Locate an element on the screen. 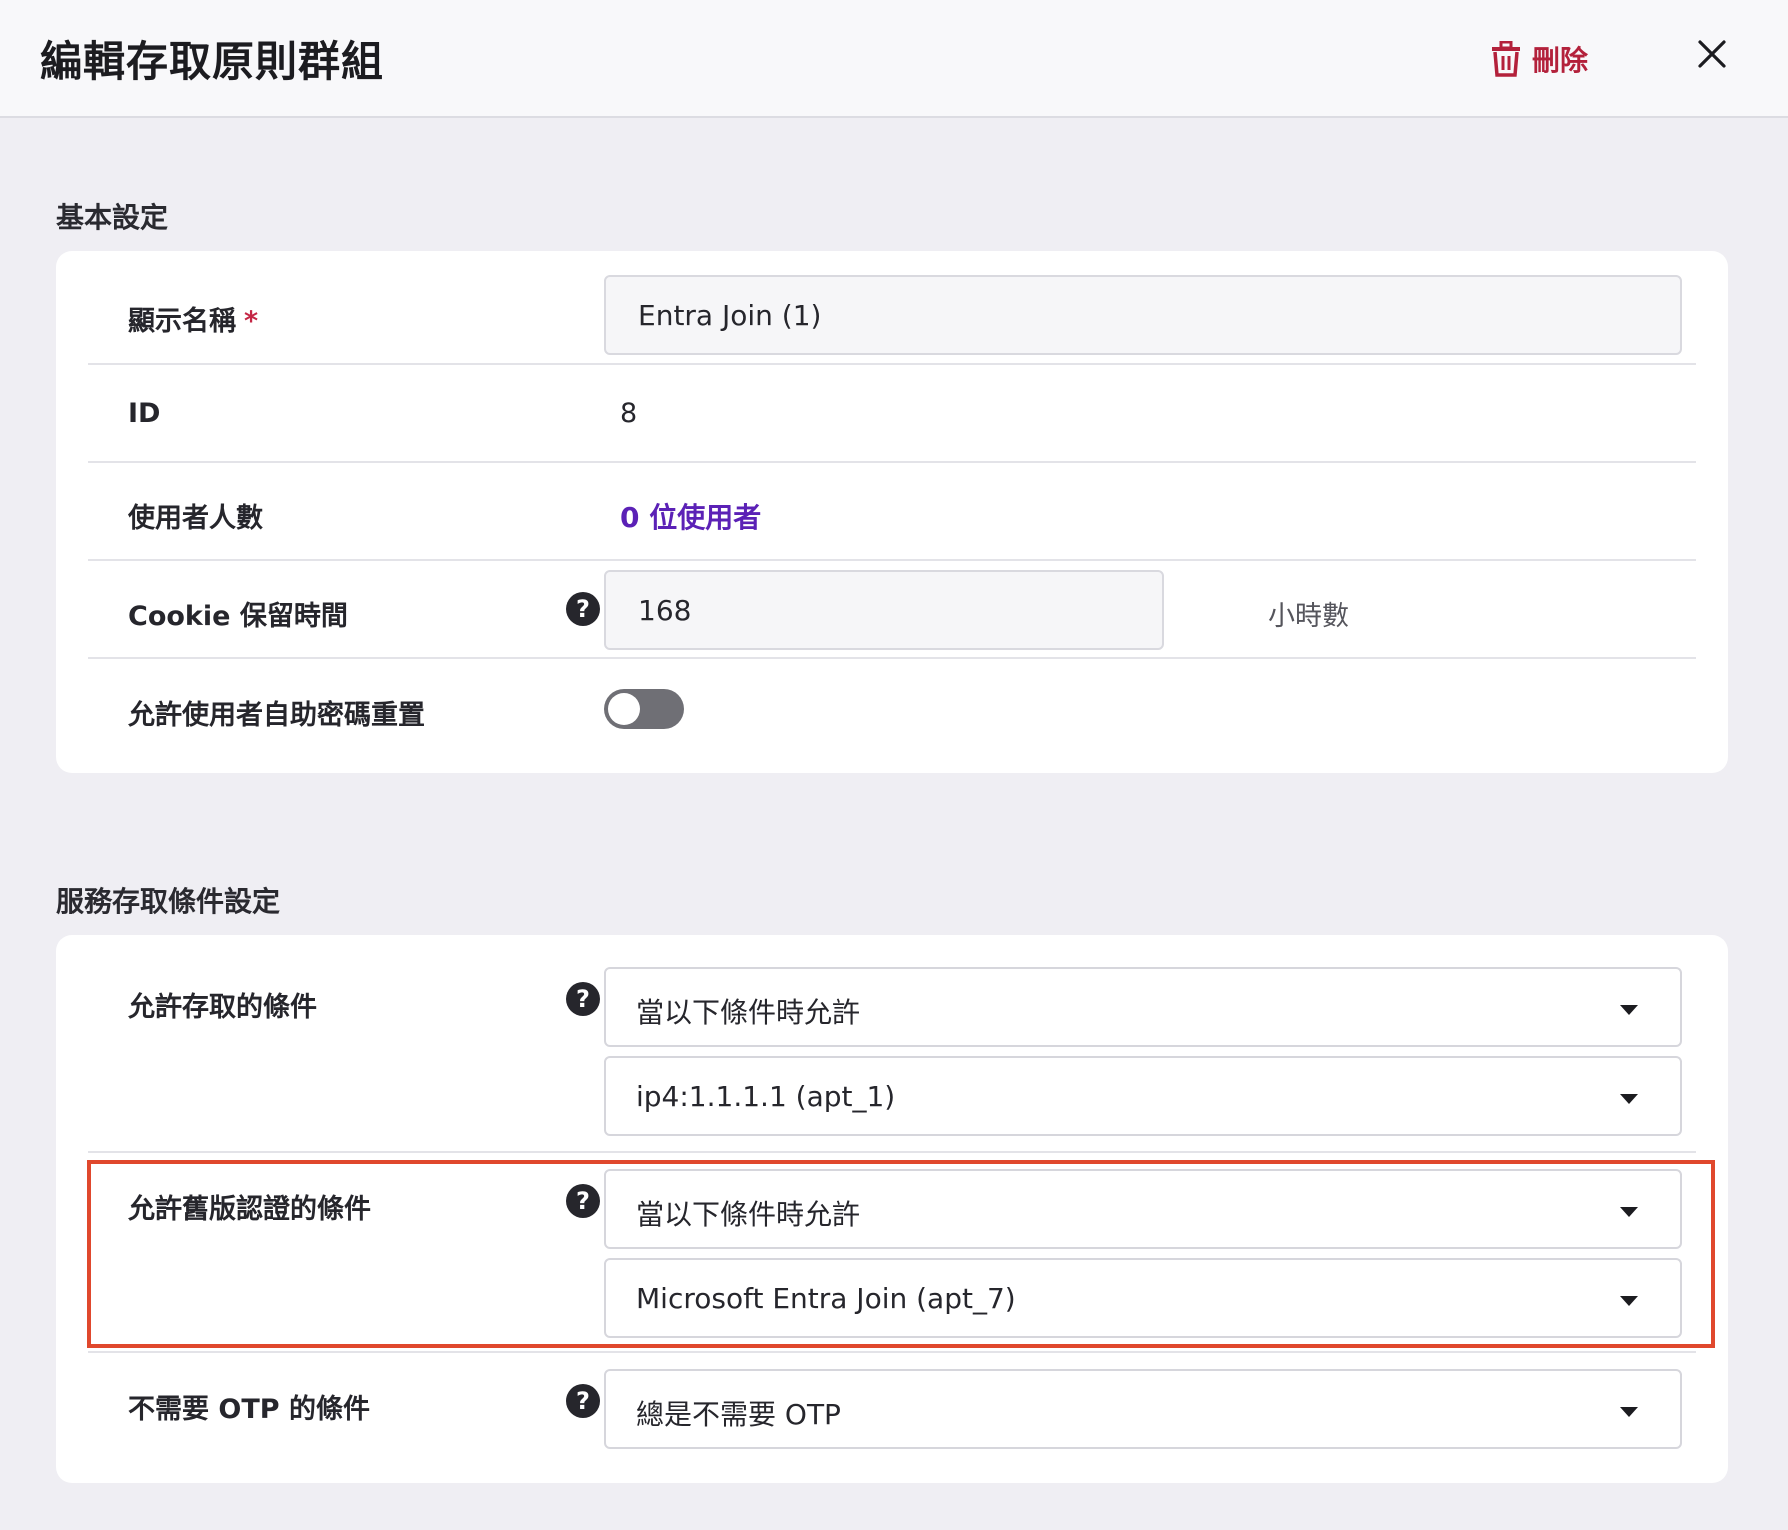  row-display-name: 顯示名稱 * is located at coordinates (892, 308).